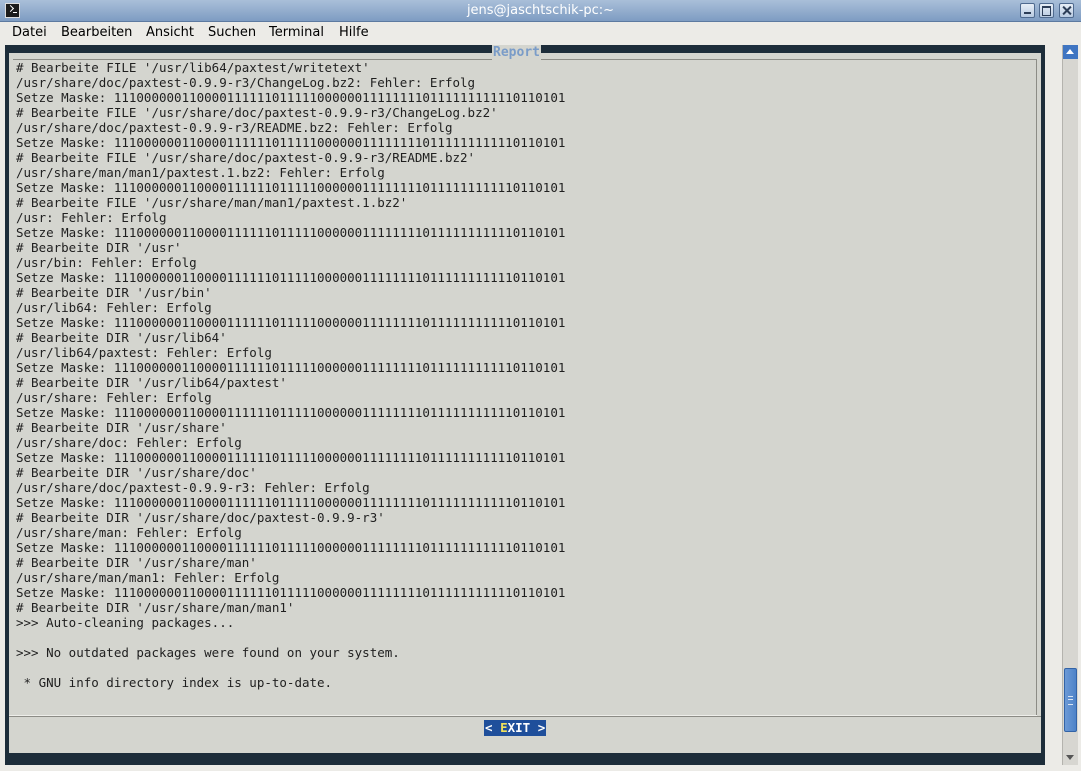  I want to click on window-title: jens@jaschtschik-pc:~, so click(540, 10).